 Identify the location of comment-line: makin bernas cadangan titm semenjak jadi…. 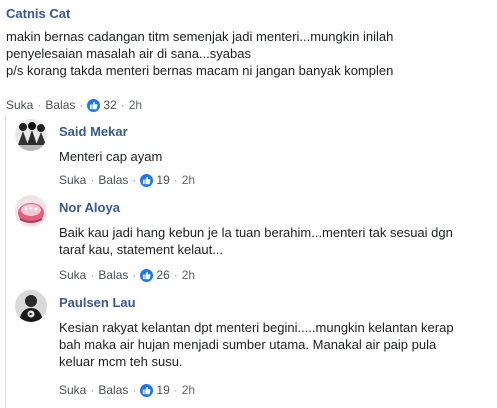
(200, 36).